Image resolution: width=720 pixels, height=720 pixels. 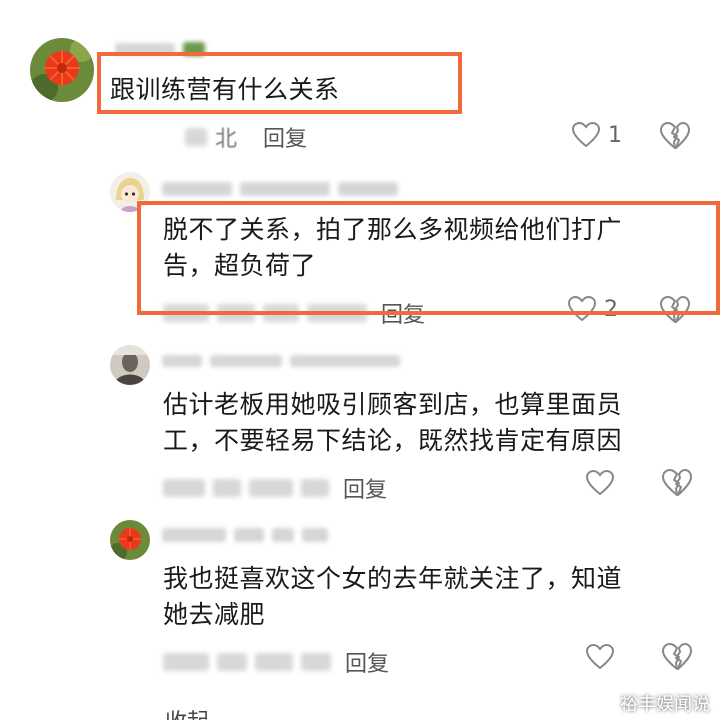 I want to click on like-button: 1, so click(x=597, y=135).